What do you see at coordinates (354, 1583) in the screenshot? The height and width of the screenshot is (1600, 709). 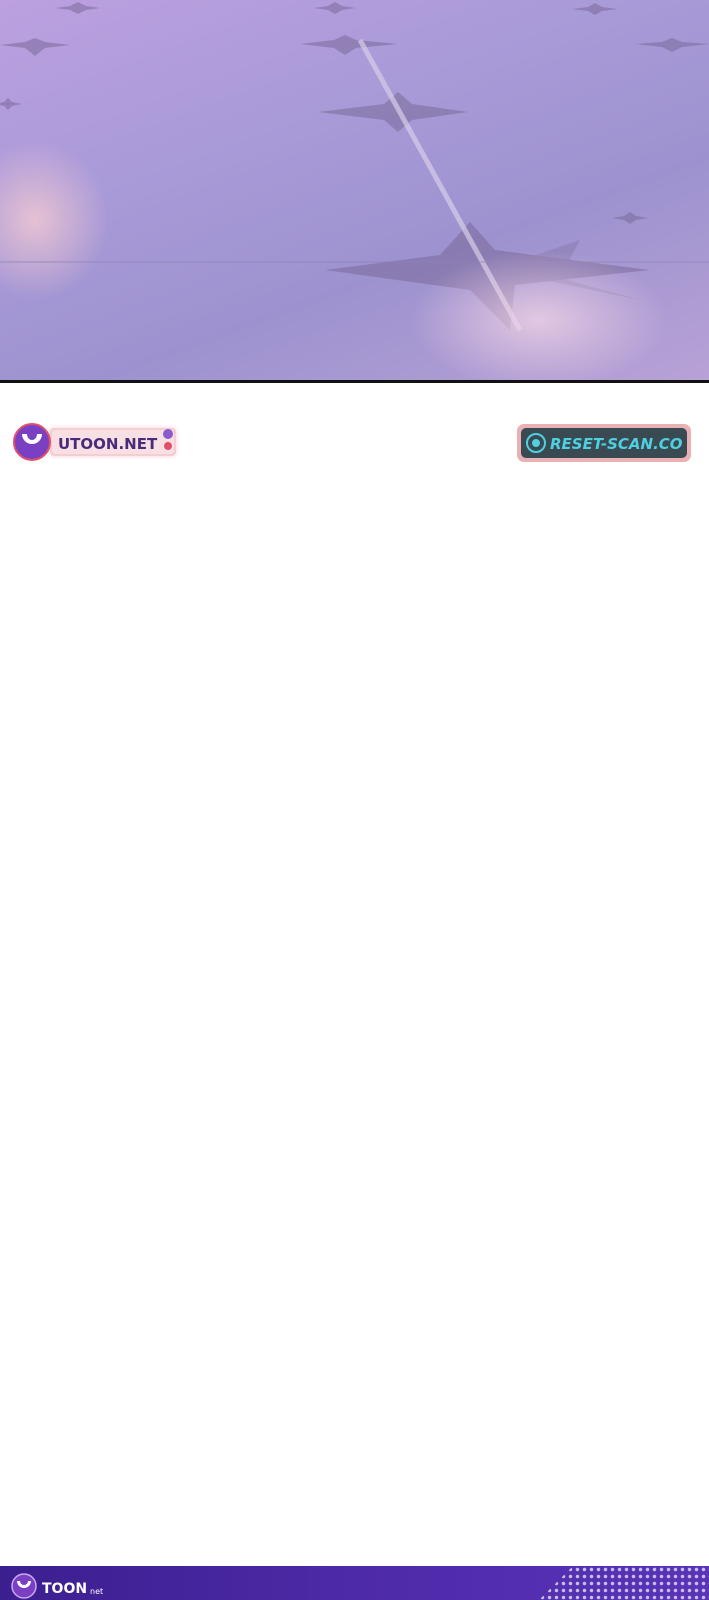 I see `footer-banner: TOON net` at bounding box center [354, 1583].